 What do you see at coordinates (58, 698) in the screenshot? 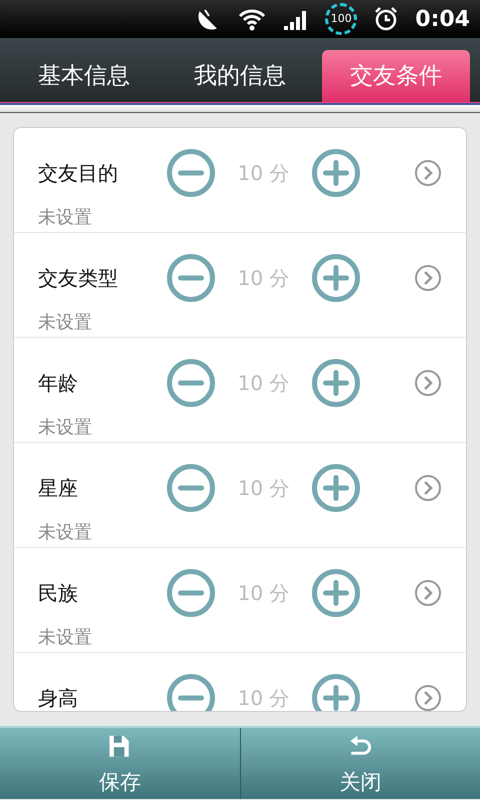
I see `condition-label: 身高` at bounding box center [58, 698].